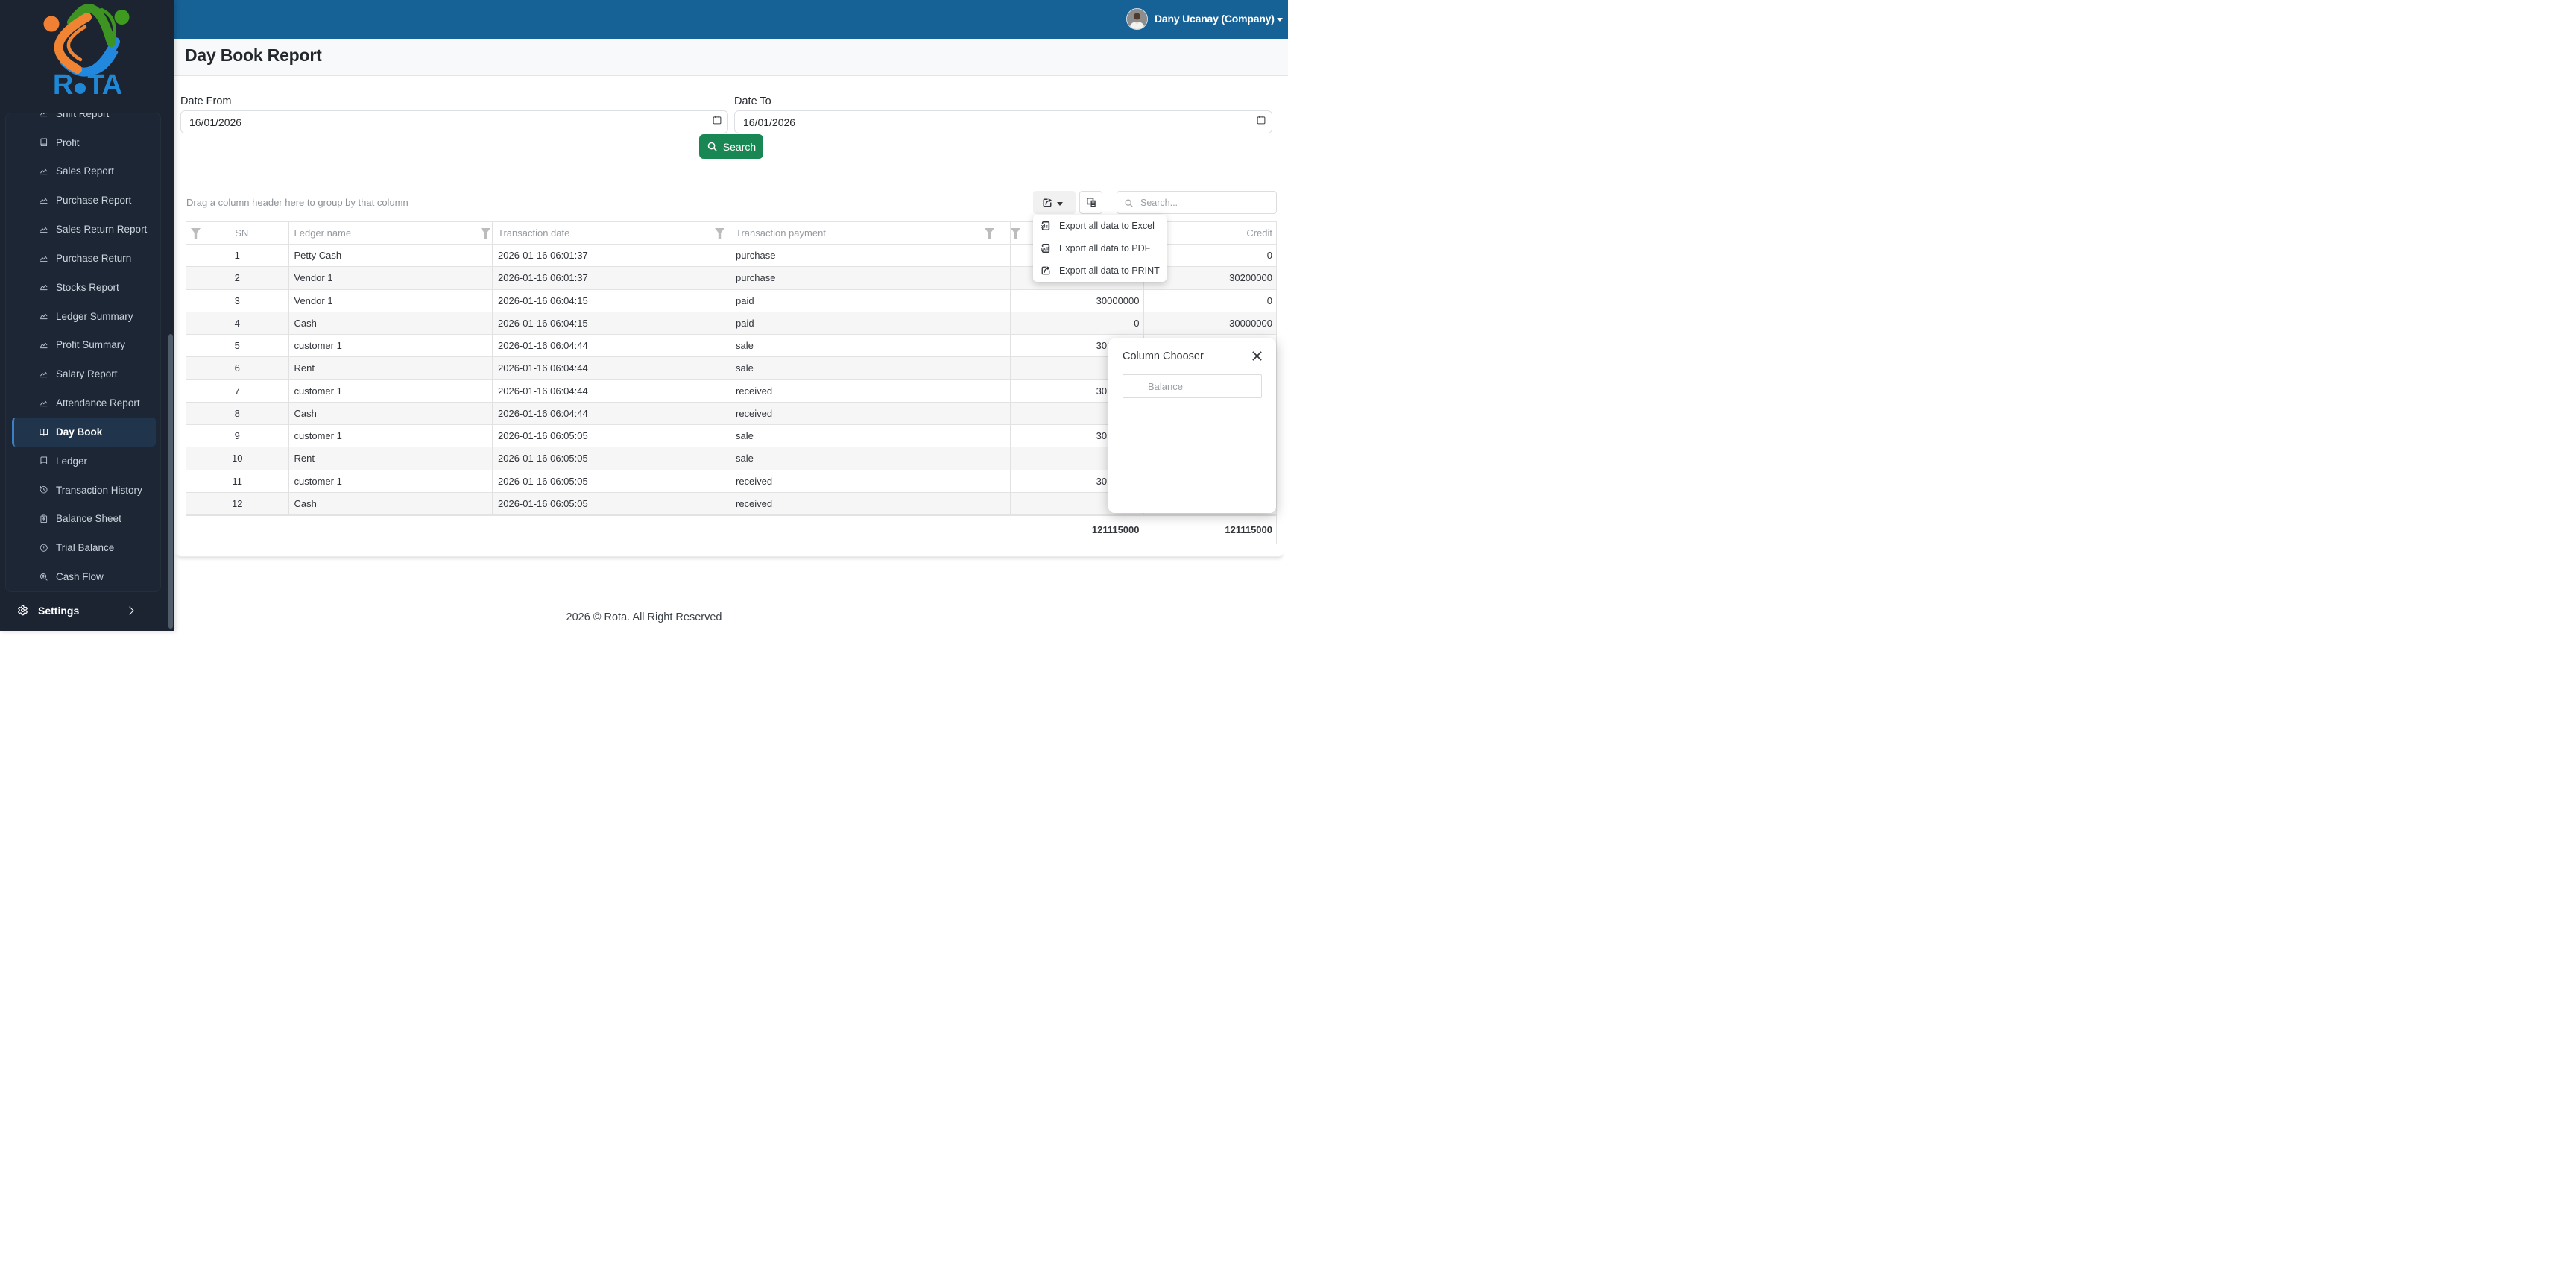 The image size is (2576, 1263). What do you see at coordinates (1045, 248) in the screenshot?
I see `svg-text: pdf` at bounding box center [1045, 248].